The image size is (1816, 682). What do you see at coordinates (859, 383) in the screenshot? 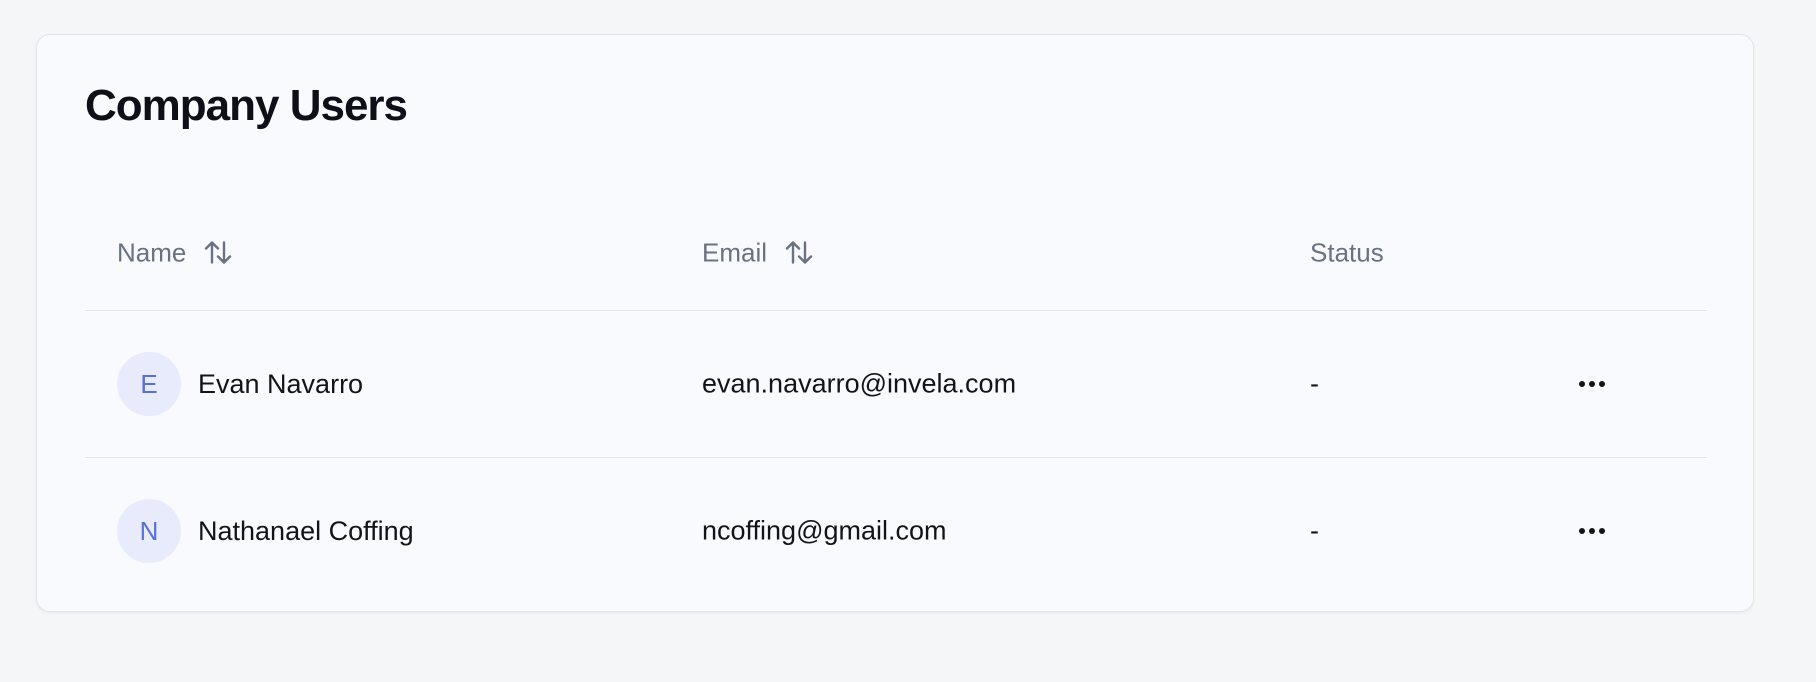
I see `user-email: evan.navarro@invela.com` at bounding box center [859, 383].